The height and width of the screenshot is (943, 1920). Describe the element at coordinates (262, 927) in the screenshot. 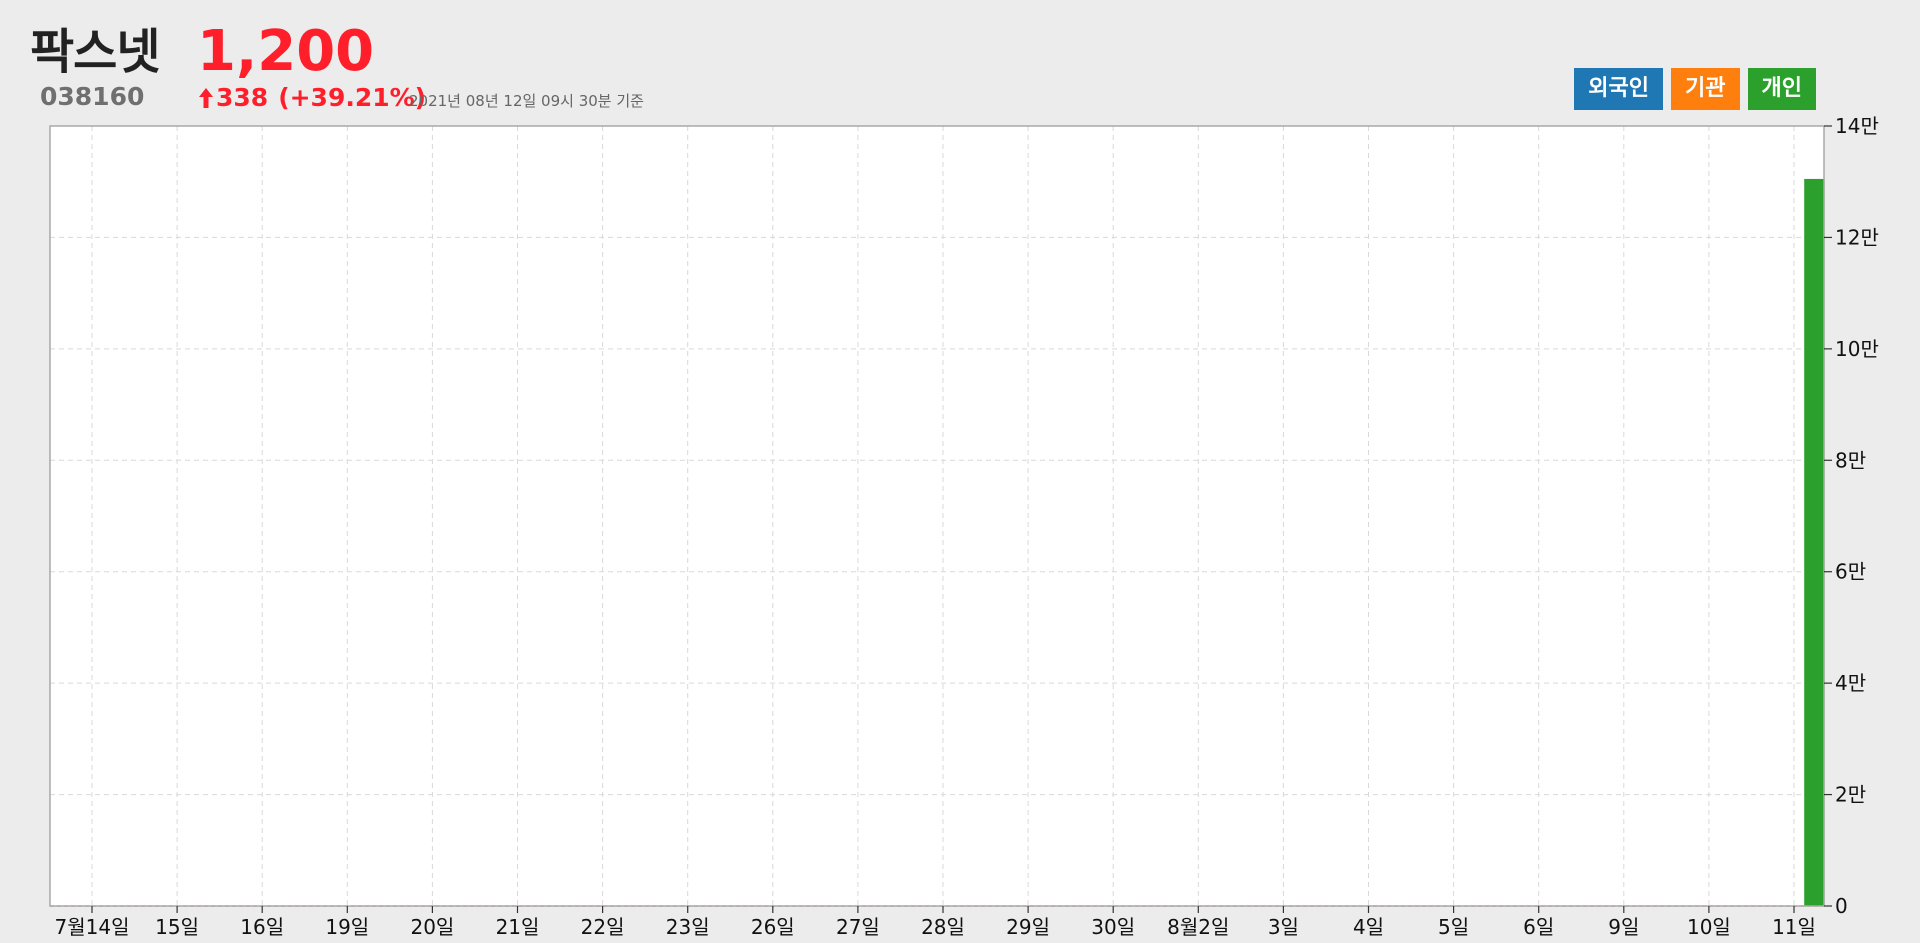

I see `x-tick-label: 16일` at that location.